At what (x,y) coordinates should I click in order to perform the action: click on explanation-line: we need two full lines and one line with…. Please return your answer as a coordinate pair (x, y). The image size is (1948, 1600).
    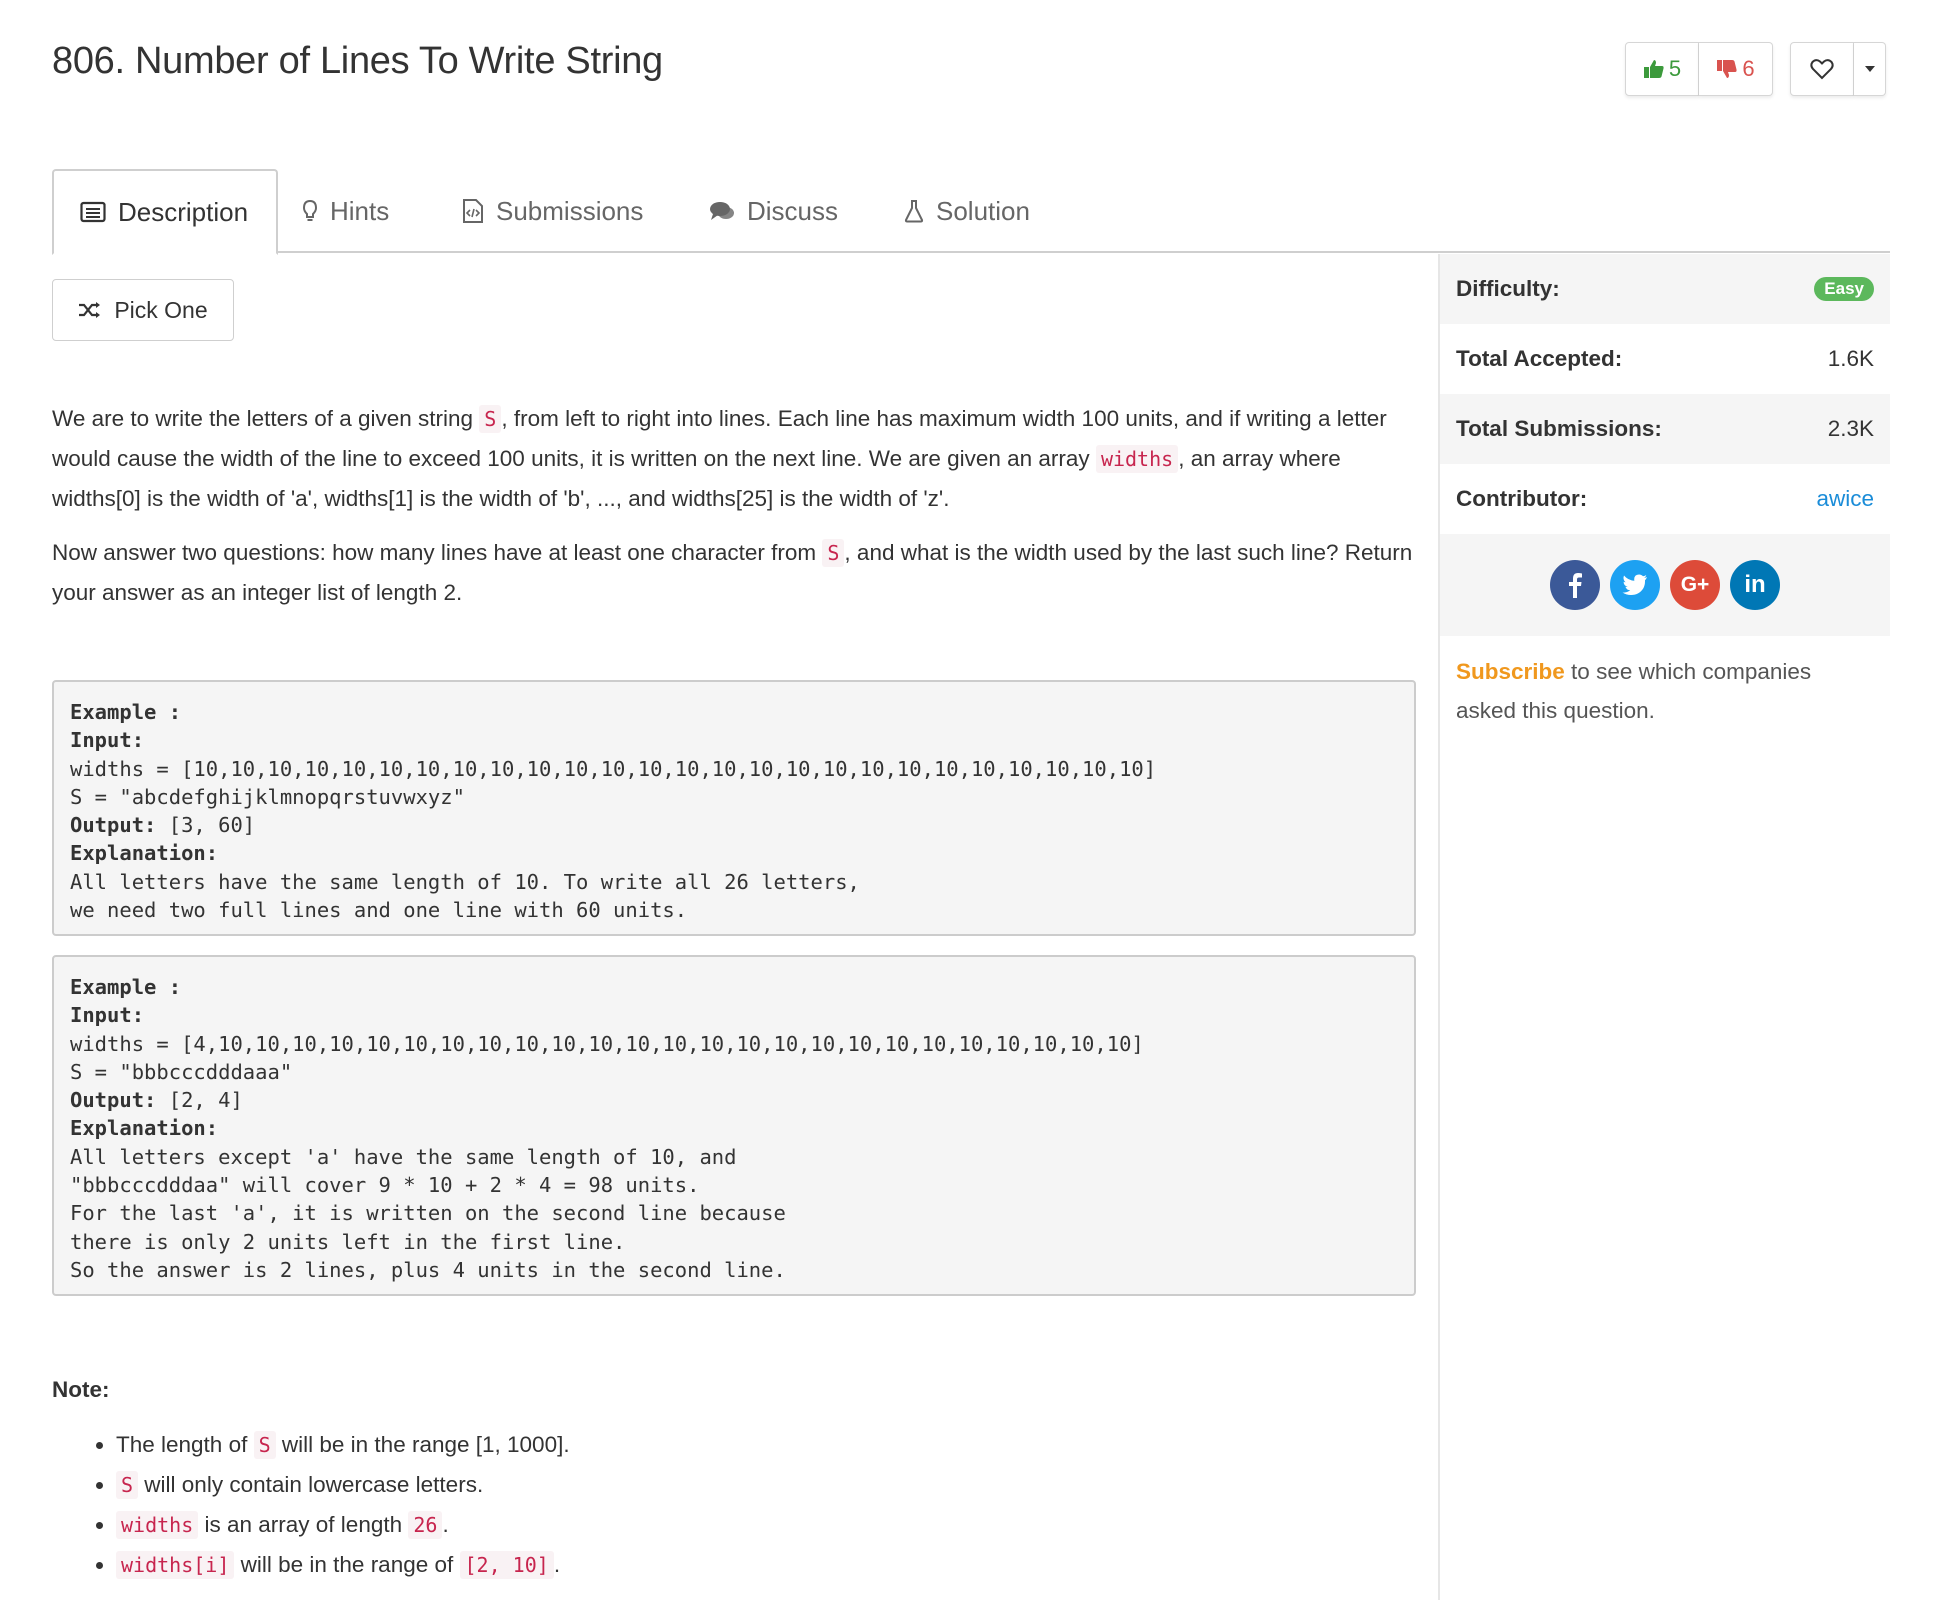
    Looking at the image, I should click on (379, 910).